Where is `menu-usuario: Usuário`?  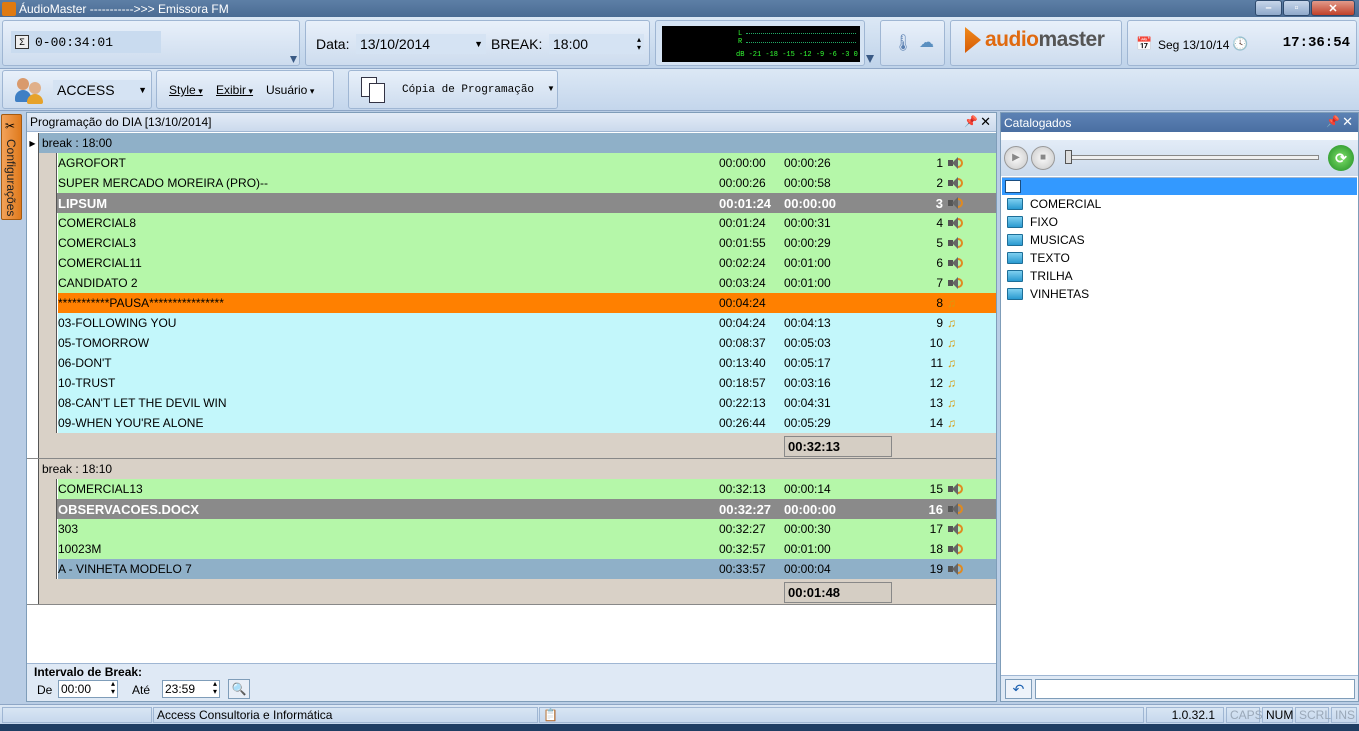 menu-usuario: Usuário is located at coordinates (290, 90).